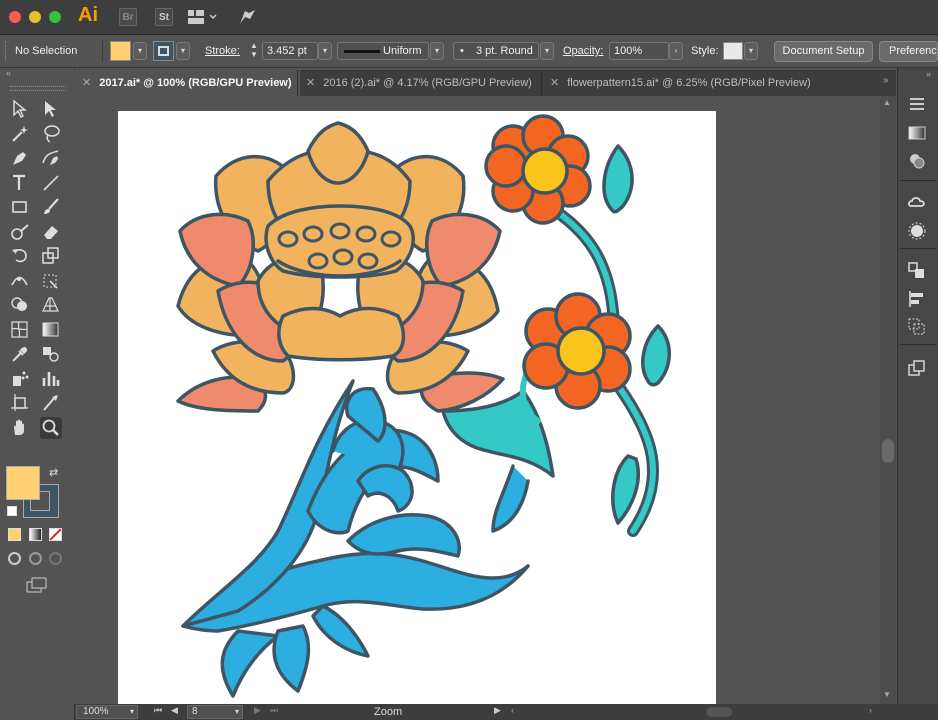  I want to click on artboard-number-field: 8 ▾, so click(215, 712).